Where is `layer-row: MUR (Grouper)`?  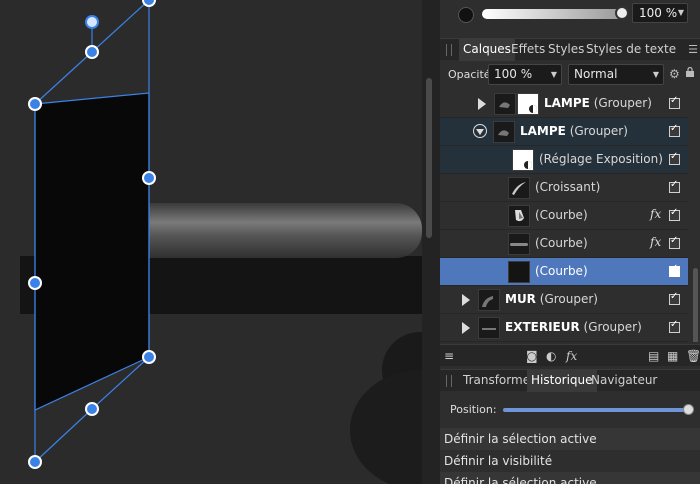 layer-row: MUR (Grouper) is located at coordinates (564, 300).